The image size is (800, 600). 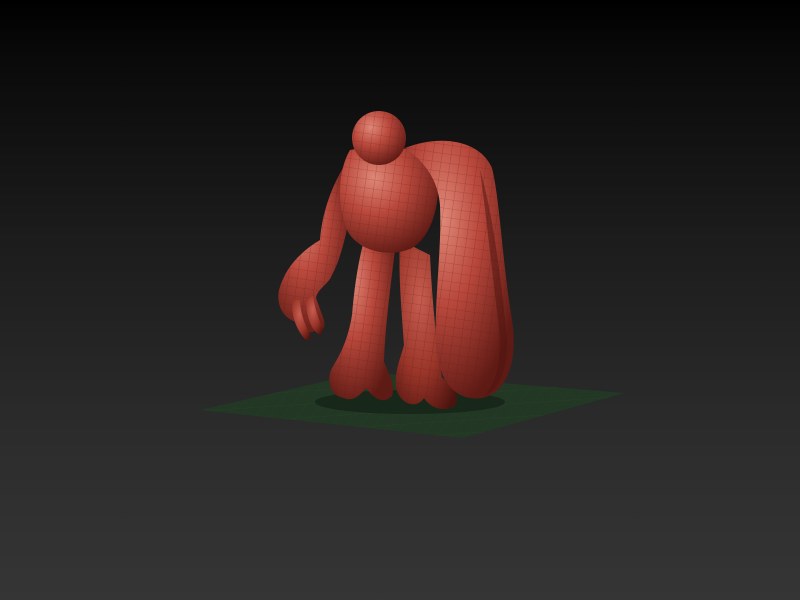 What do you see at coordinates (314, 254) in the screenshot?
I see `left-arm` at bounding box center [314, 254].